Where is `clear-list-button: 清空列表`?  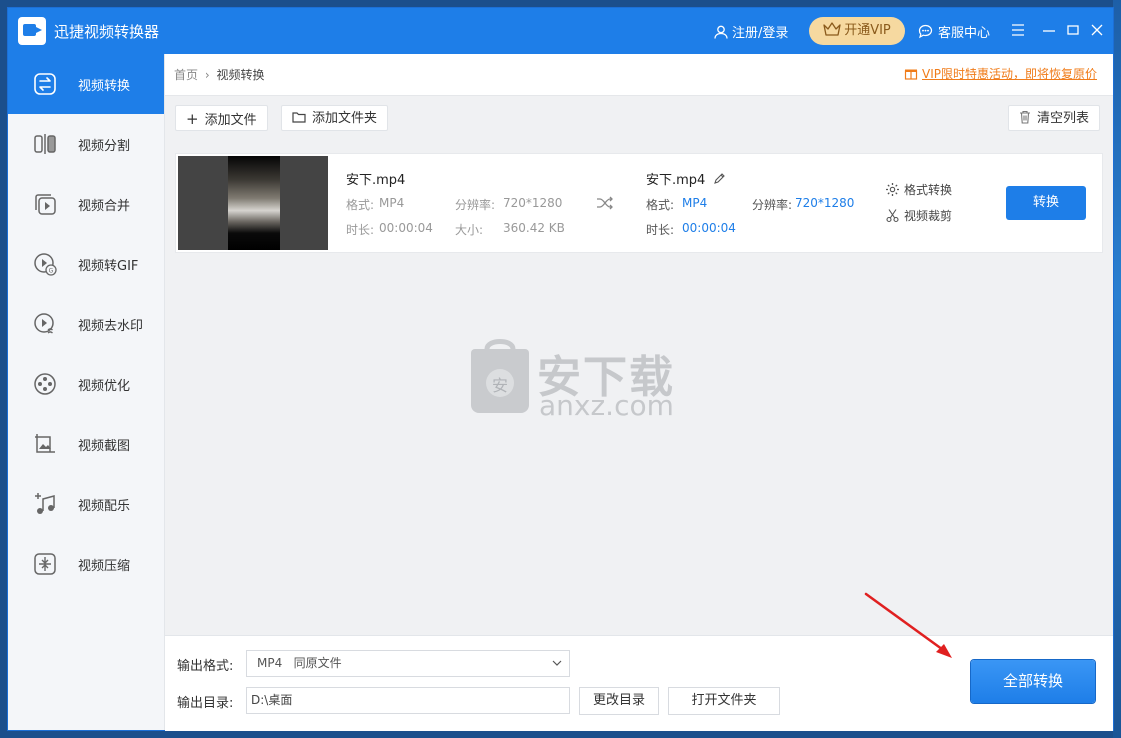 clear-list-button: 清空列表 is located at coordinates (1054, 118).